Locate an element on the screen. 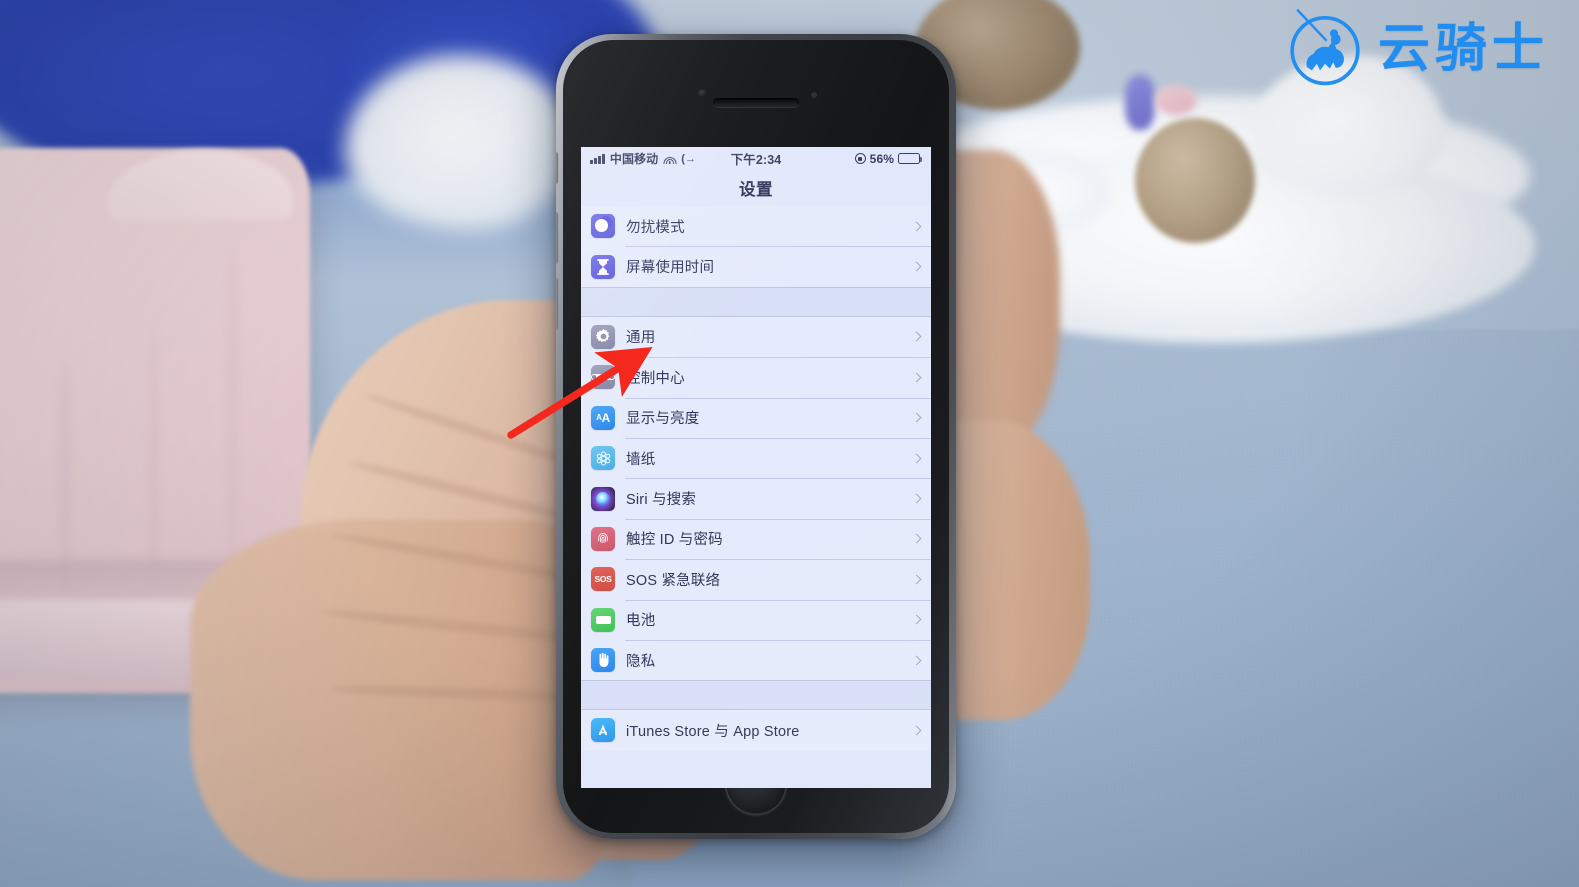 The height and width of the screenshot is (887, 1579). settings-row-label: Siri 与搜索 is located at coordinates (661, 500).